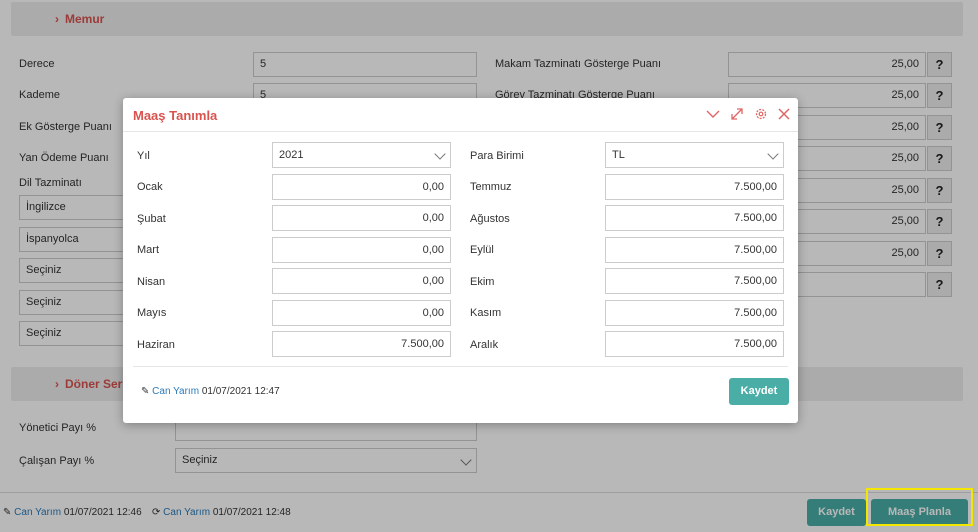 The width and height of the screenshot is (978, 532). I want to click on month-label: Eylül, so click(482, 250).